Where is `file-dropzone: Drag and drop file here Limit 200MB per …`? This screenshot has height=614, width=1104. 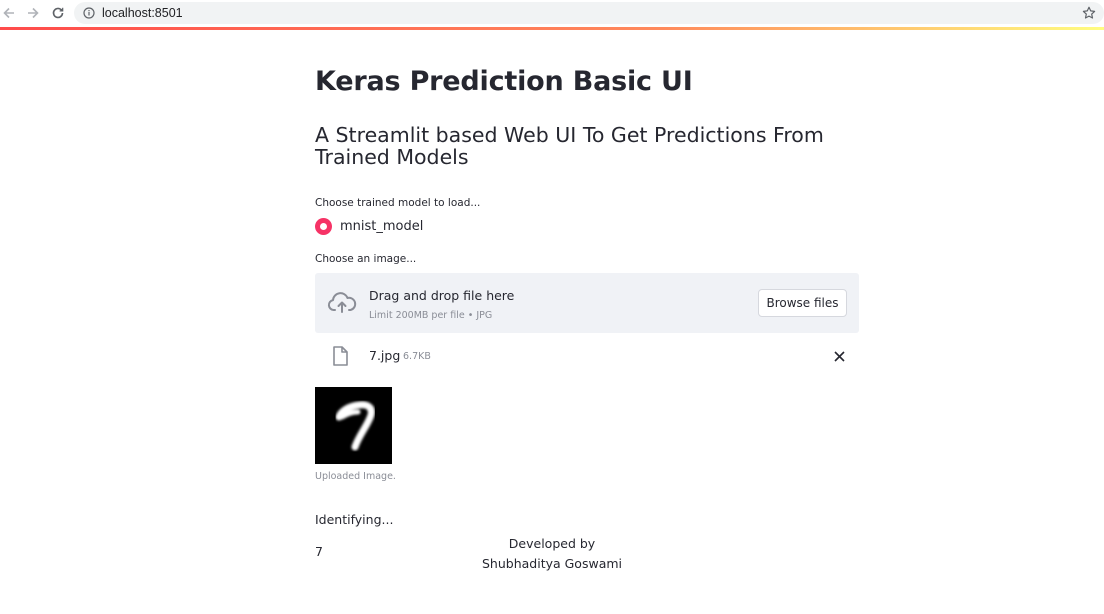 file-dropzone: Drag and drop file here Limit 200MB per … is located at coordinates (587, 303).